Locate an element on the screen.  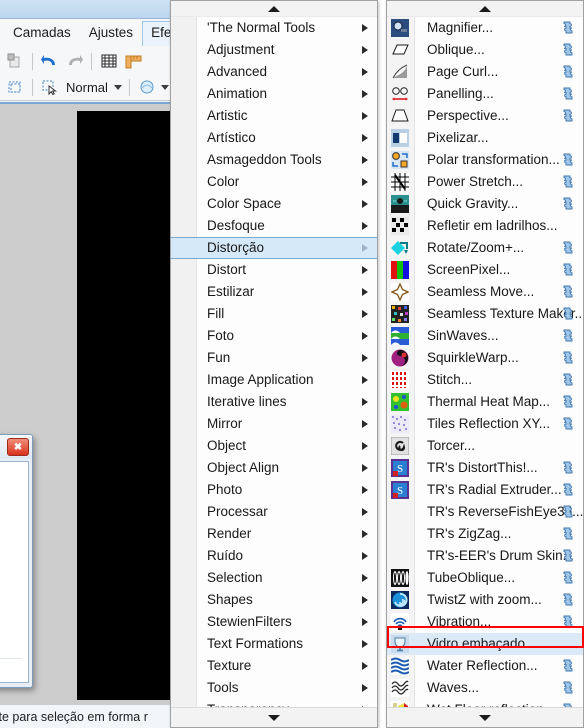
menu-item-artistic: Artistic is located at coordinates (274, 116).